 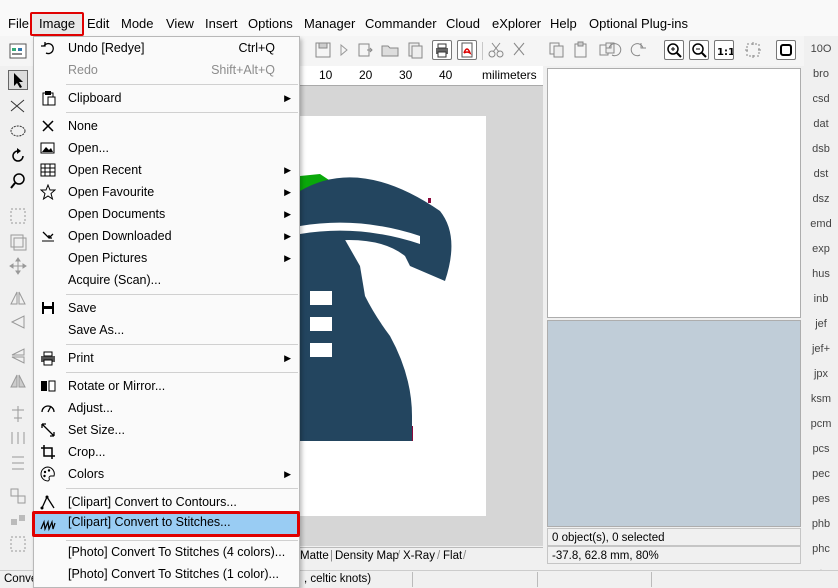 What do you see at coordinates (821, 149) in the screenshot?
I see `format-button: dsb` at bounding box center [821, 149].